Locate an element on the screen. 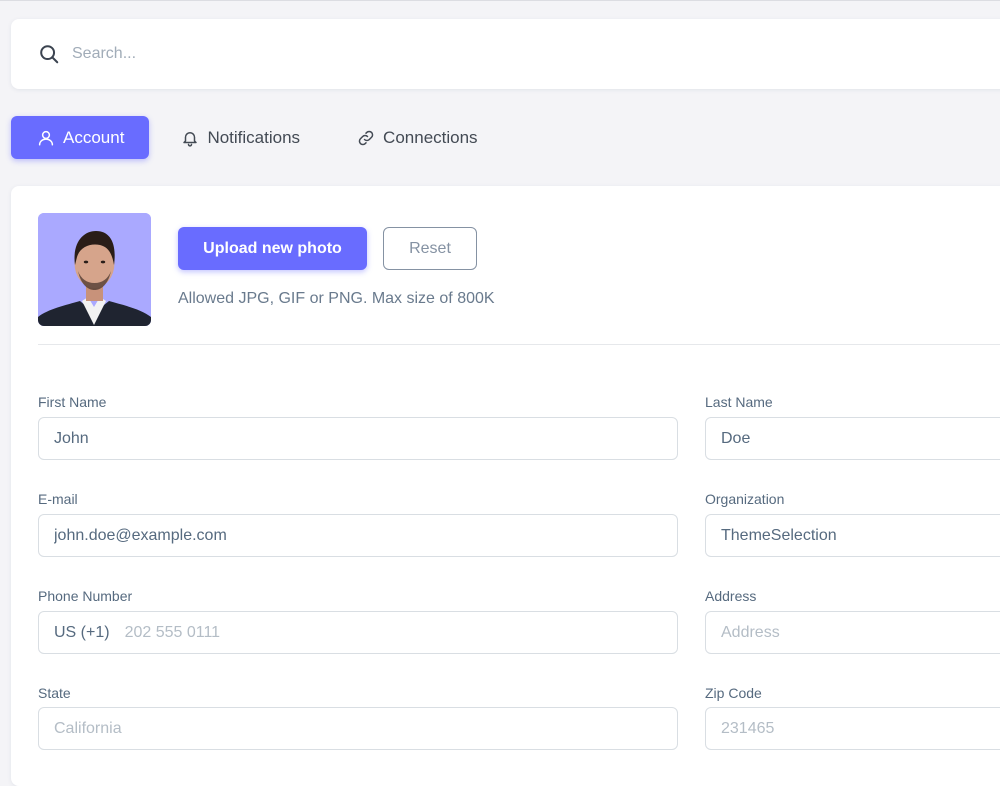 The image size is (1000, 786). tab-connections: Connections is located at coordinates (417, 137).